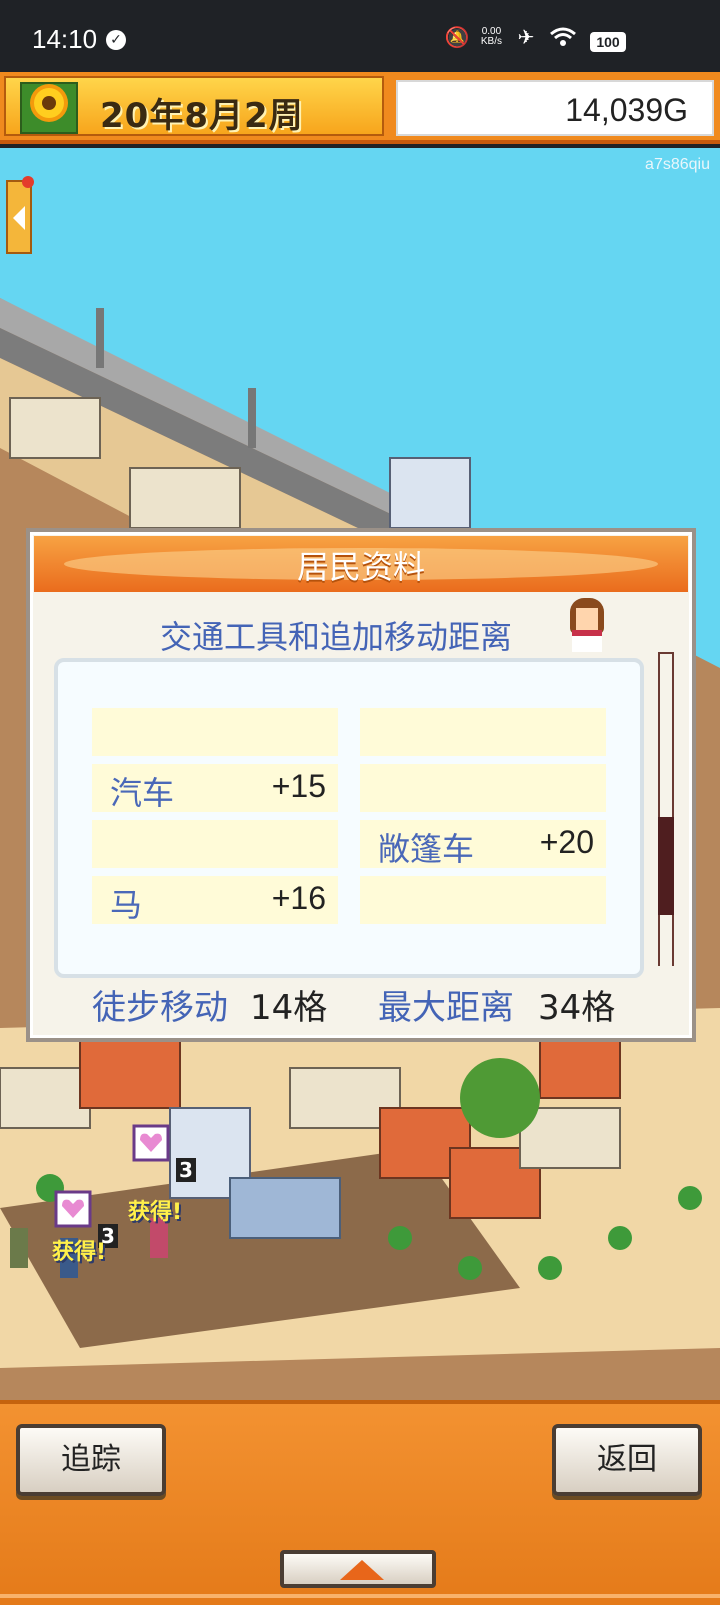 The image size is (720, 1605). I want to click on scrollbar-thumb, so click(666, 866).